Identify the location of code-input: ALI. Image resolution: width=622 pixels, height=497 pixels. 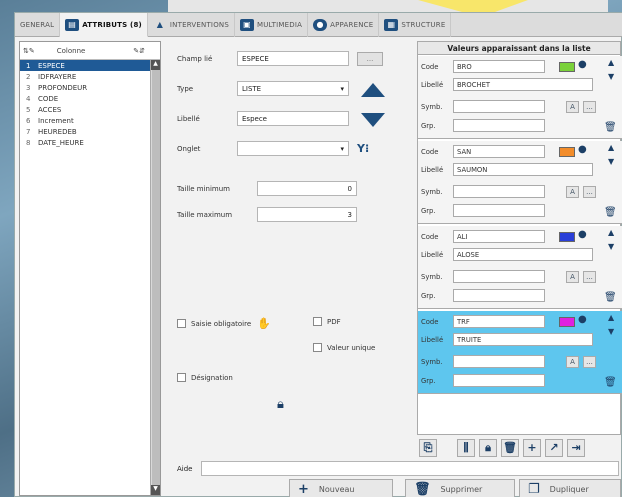
(499, 236).